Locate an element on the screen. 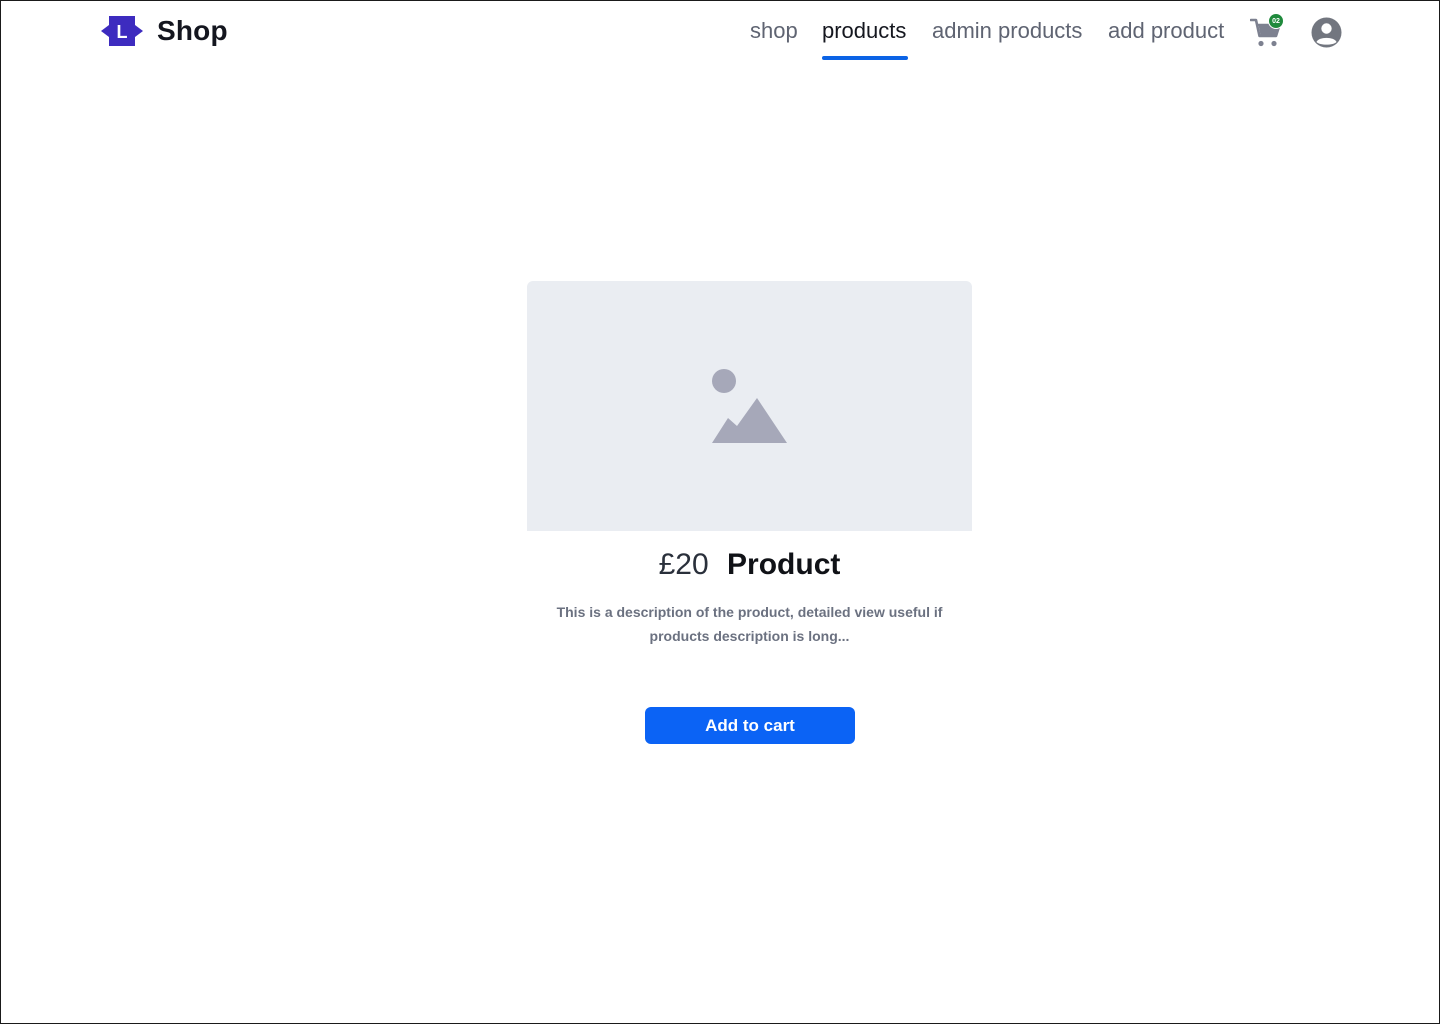 The image size is (1440, 1024). brand-logo-letter: L is located at coordinates (122, 32).